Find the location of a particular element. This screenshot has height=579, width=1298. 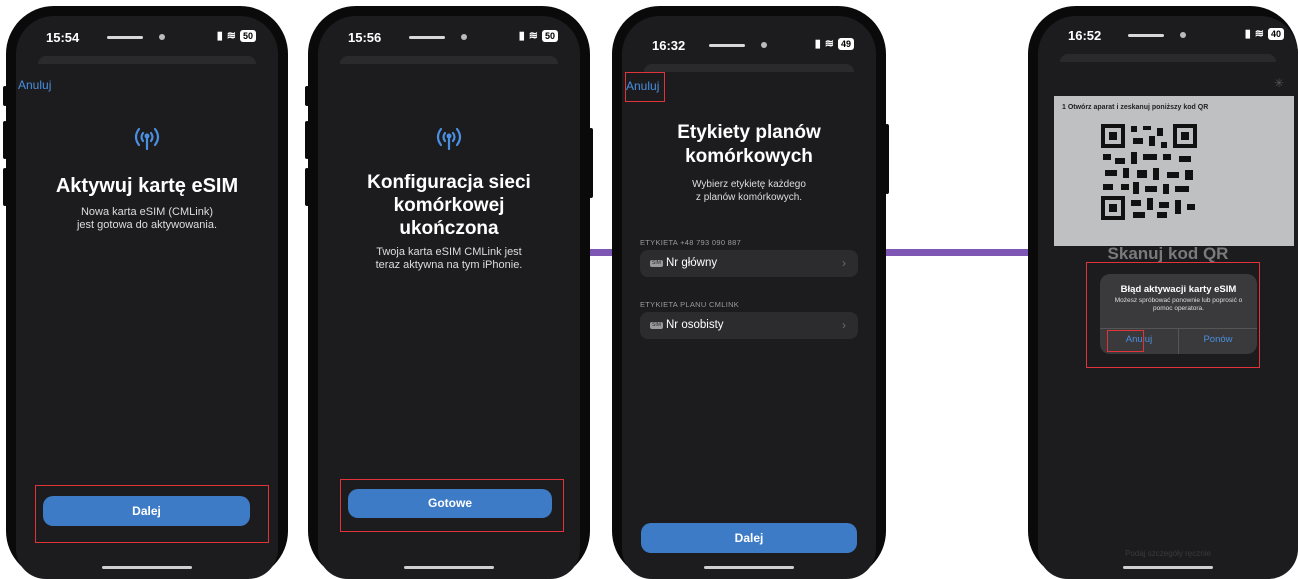

flow-connector is located at coordinates (962, 252).